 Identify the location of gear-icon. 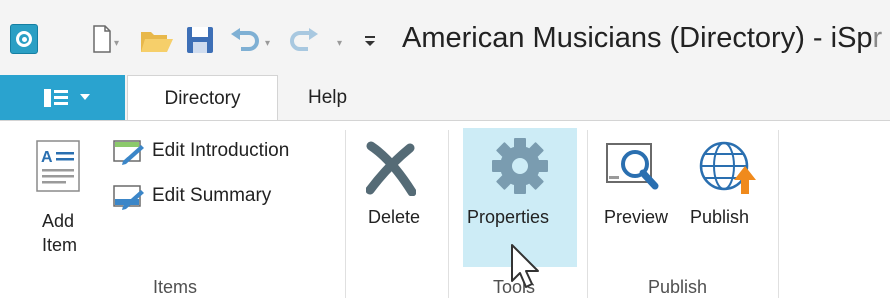
(520, 166).